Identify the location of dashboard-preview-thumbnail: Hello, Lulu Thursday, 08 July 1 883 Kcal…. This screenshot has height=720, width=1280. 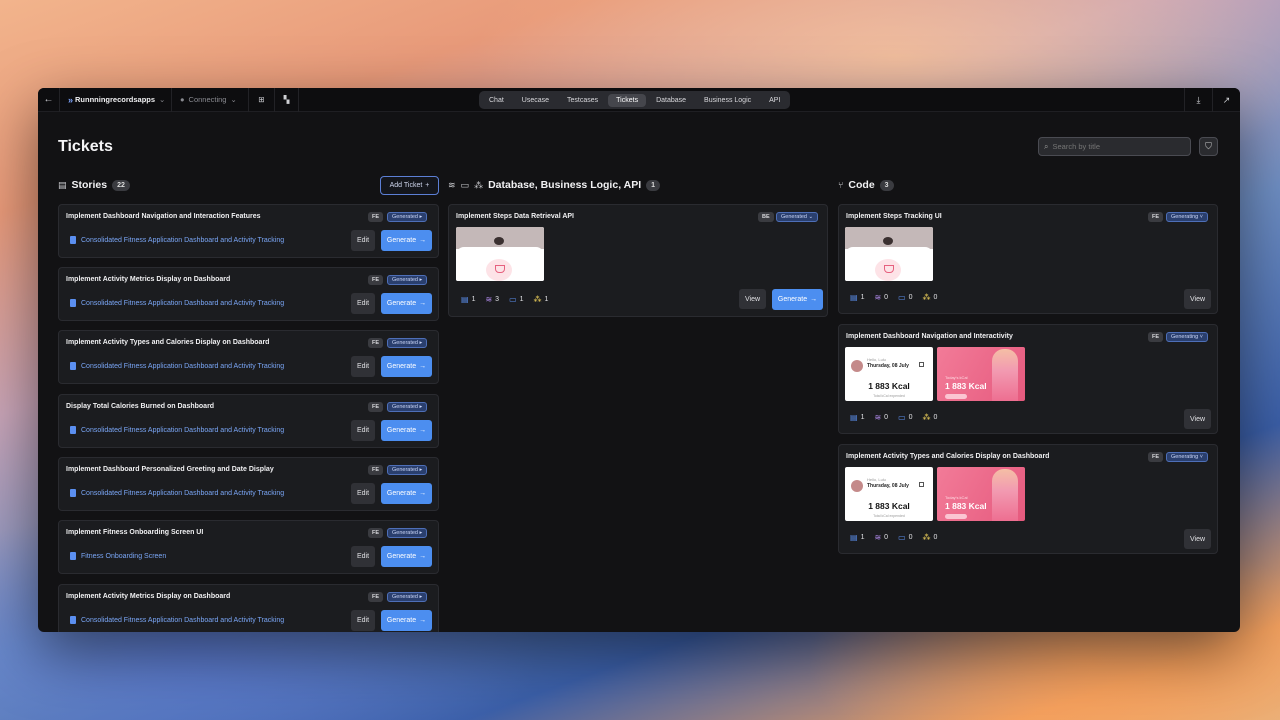
(889, 494).